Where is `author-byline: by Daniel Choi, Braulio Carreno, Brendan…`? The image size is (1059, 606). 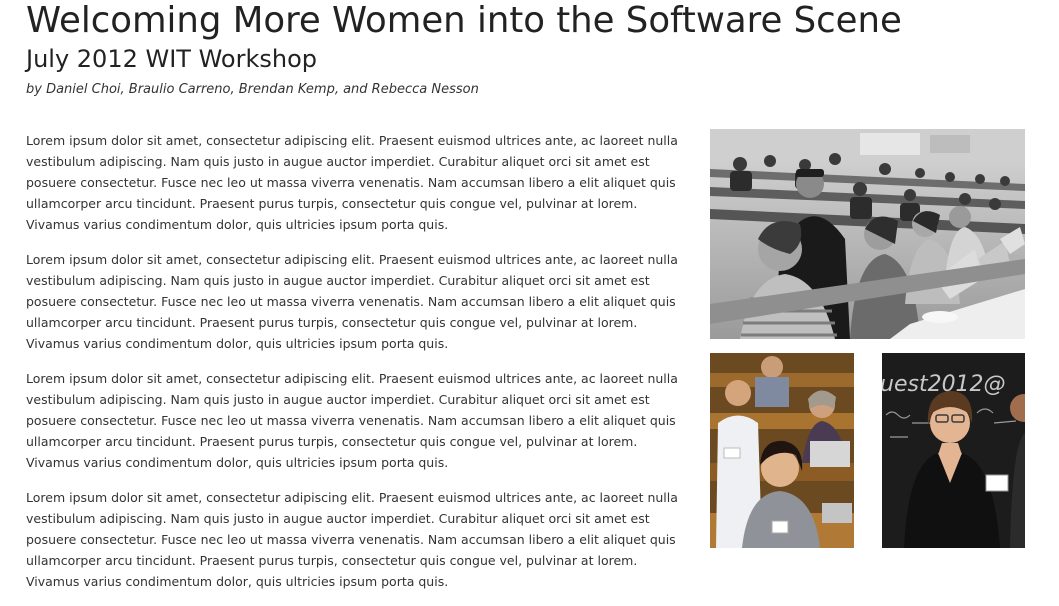 author-byline: by Daniel Choi, Braulio Carreno, Brendan… is located at coordinates (252, 89).